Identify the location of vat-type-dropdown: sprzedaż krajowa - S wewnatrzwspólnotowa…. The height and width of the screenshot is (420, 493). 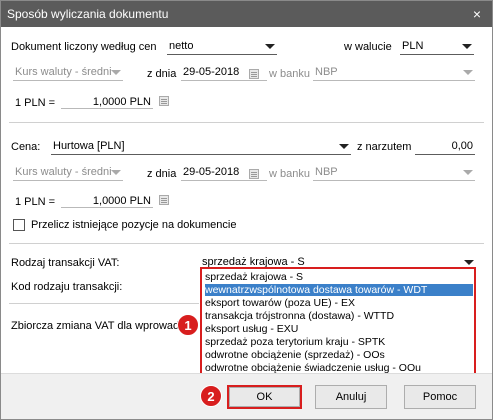
(338, 322).